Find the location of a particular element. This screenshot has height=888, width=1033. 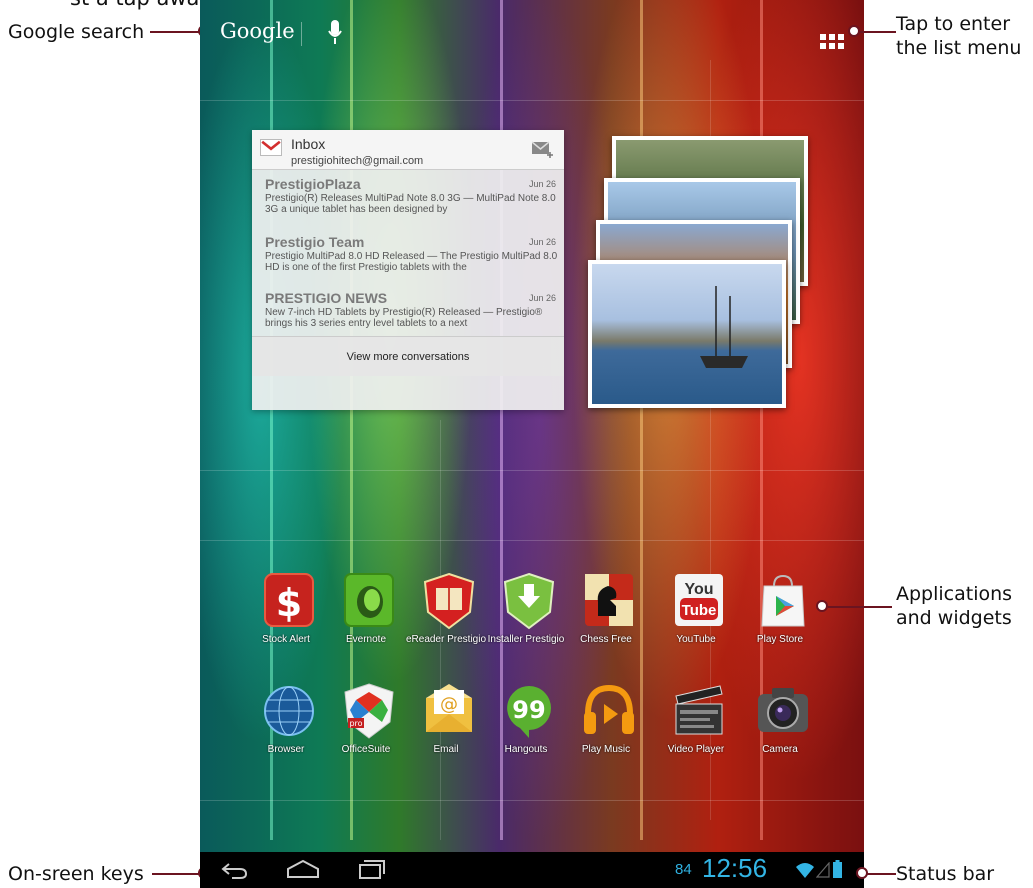

app-label: YouTube is located at coordinates (696, 639).